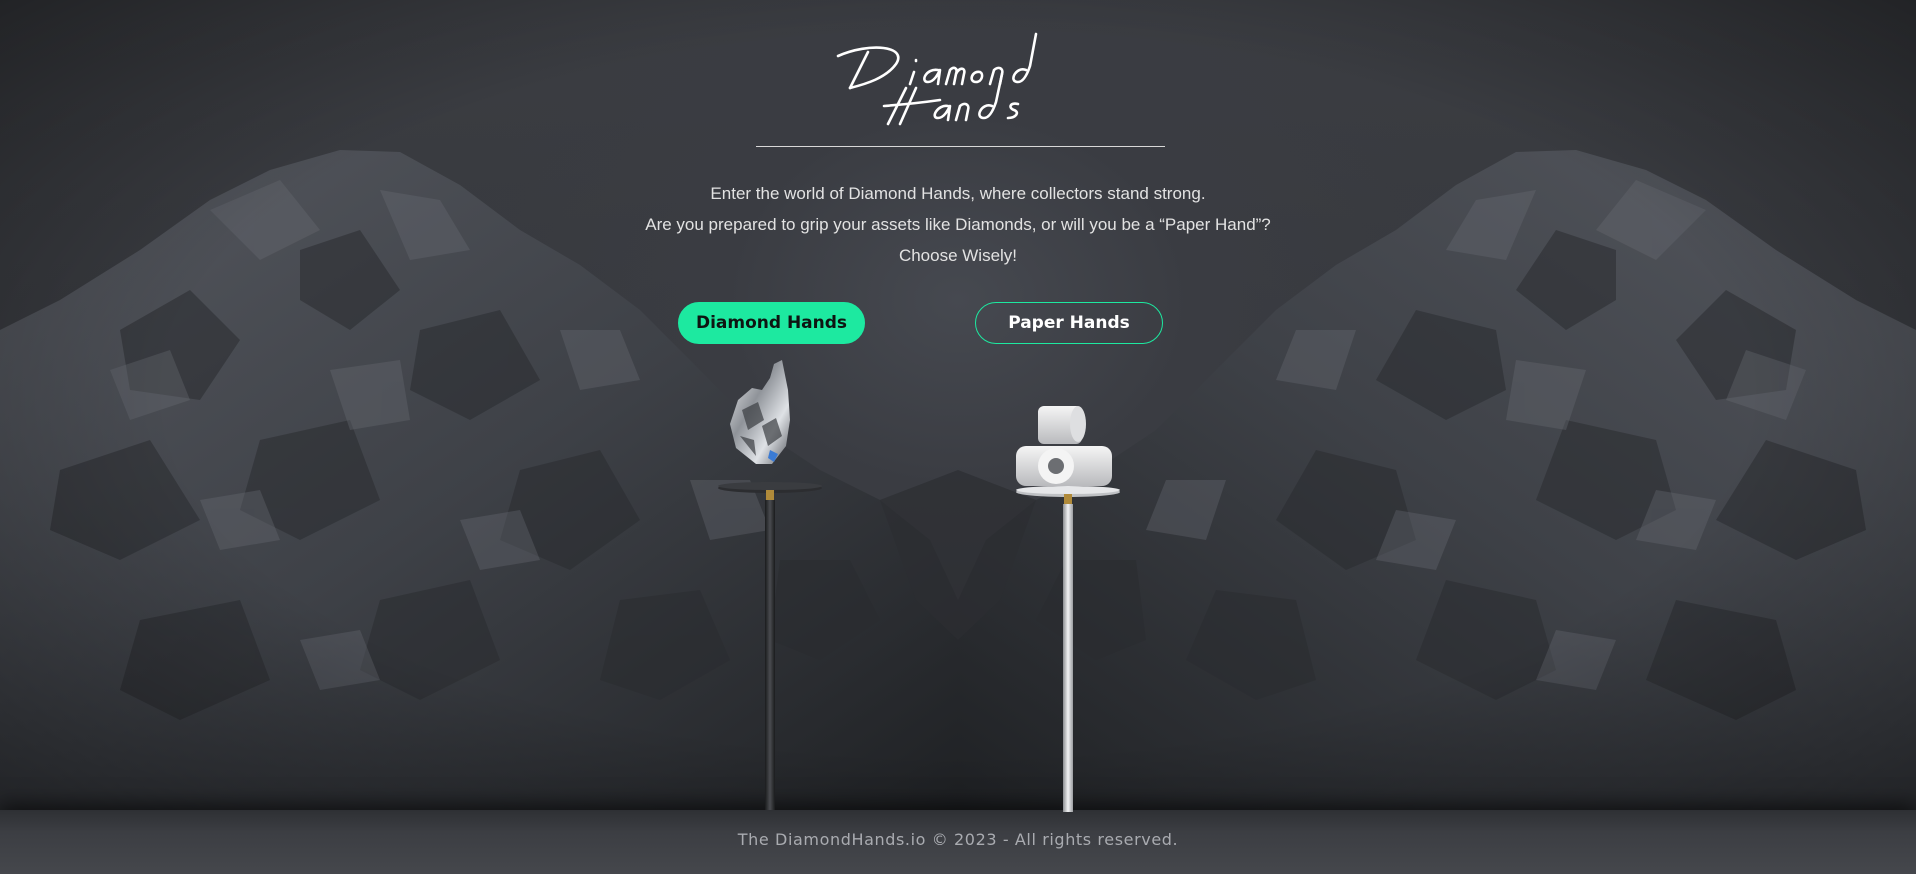  I want to click on diamond-hands-logo, so click(960, 77).